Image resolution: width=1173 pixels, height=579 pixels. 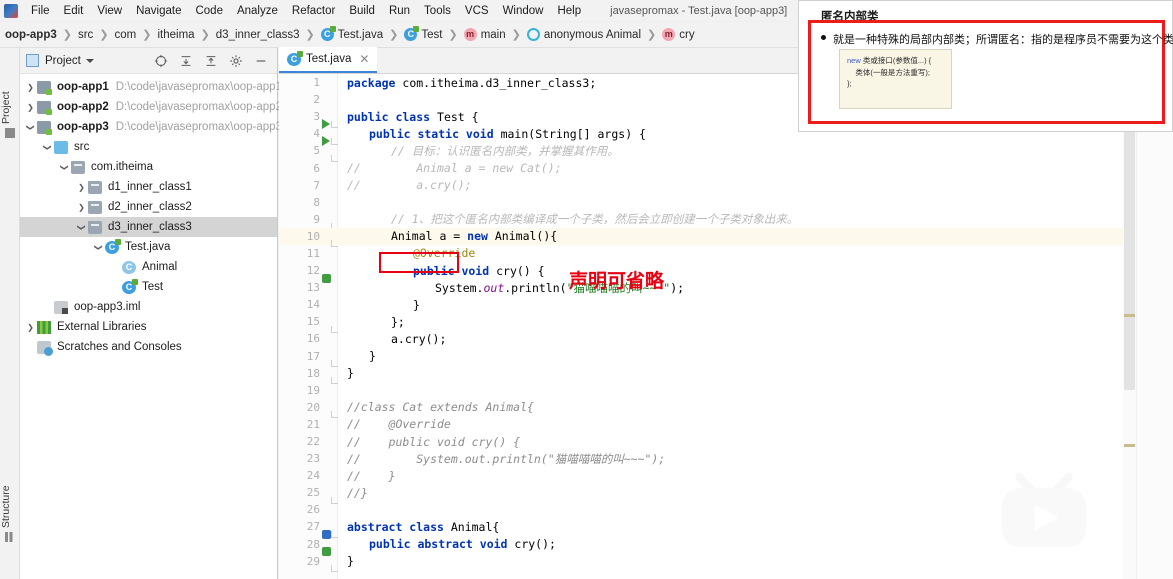 What do you see at coordinates (122, 167) in the screenshot?
I see `tree-item-label: com.itheima` at bounding box center [122, 167].